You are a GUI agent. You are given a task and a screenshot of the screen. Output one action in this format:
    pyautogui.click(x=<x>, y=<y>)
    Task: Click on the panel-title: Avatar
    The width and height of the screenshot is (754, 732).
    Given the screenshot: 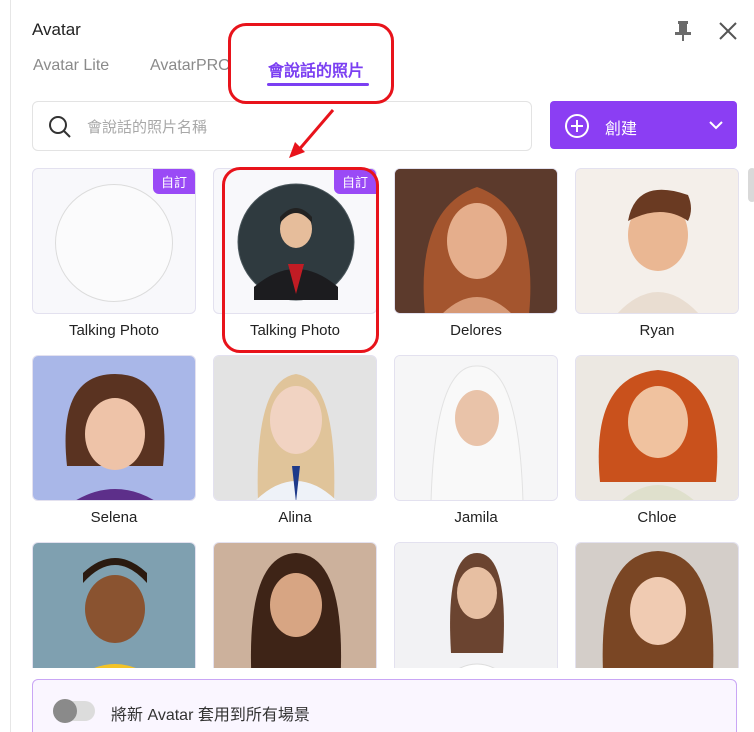 What is the action you would take?
    pyautogui.click(x=56, y=29)
    